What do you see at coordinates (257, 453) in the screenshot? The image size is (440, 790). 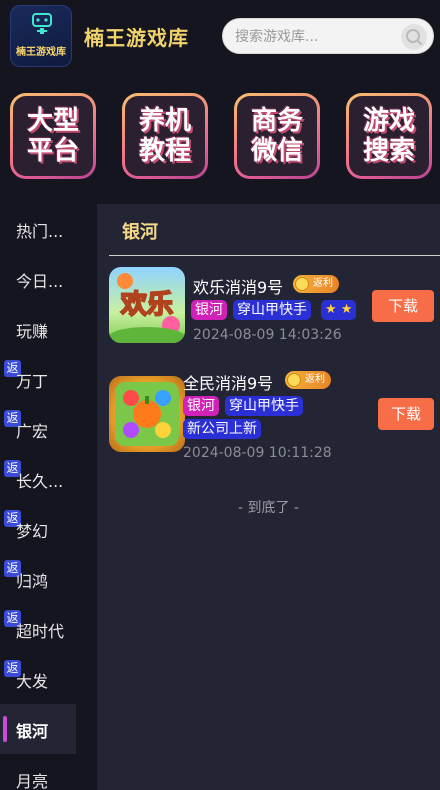 I see `game-timestamp: 2024-08-09 10:11:28` at bounding box center [257, 453].